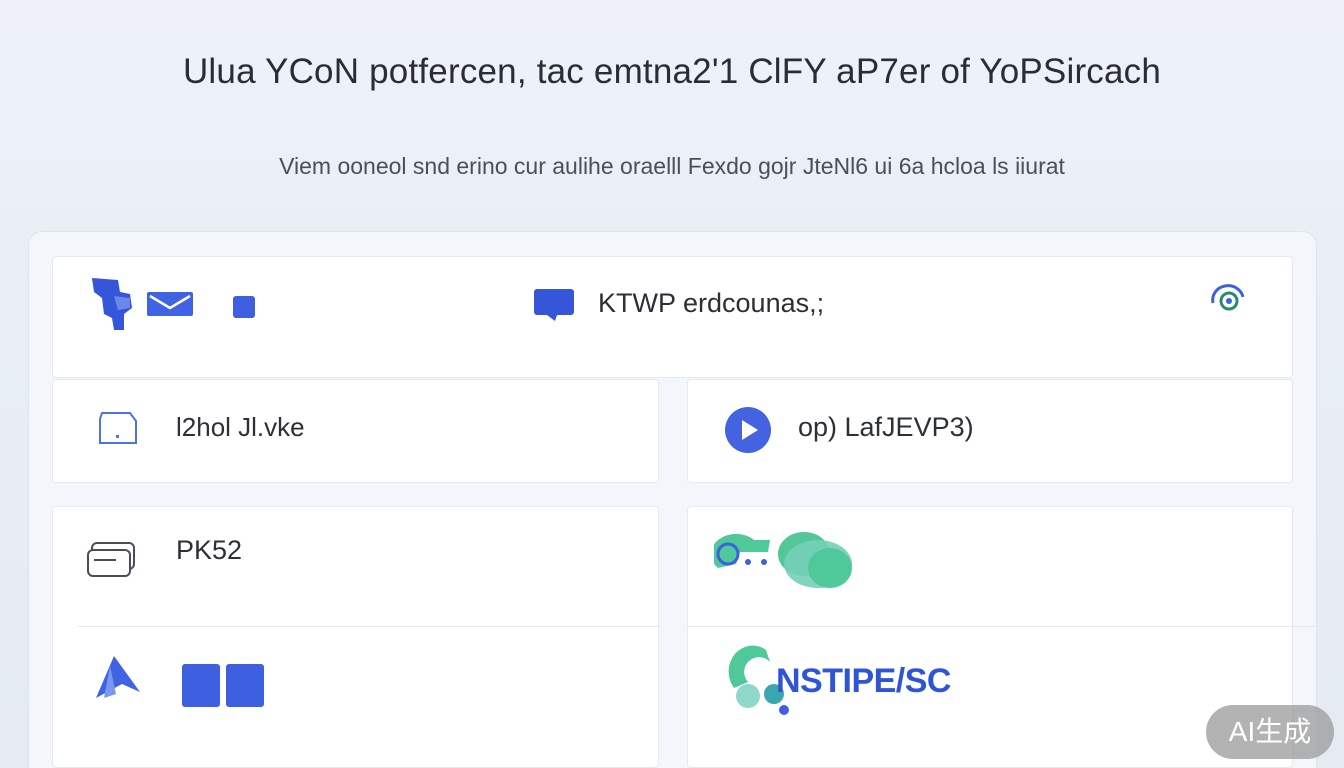  What do you see at coordinates (112, 561) in the screenshot?
I see `card-stack-icon` at bounding box center [112, 561].